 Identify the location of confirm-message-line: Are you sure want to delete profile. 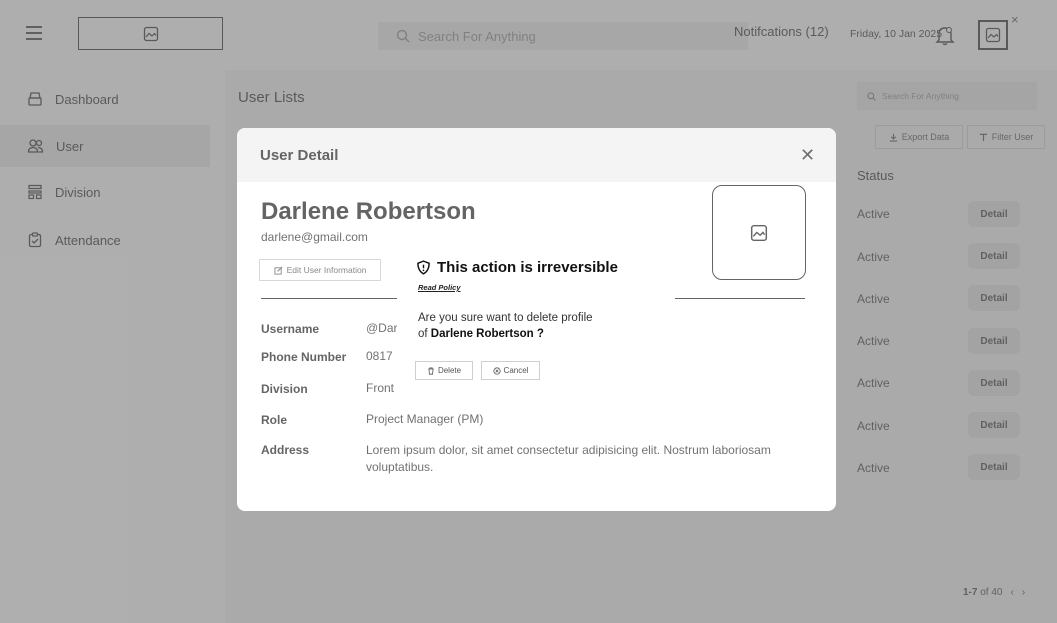
(505, 318).